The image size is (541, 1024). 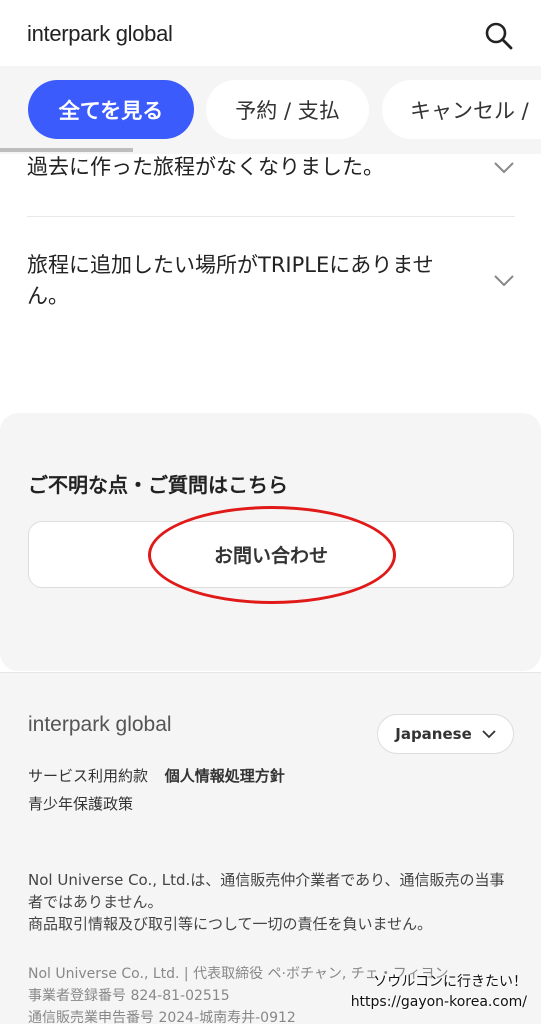 I want to click on watermark-url: https://gayon-korea.com/, so click(x=438, y=1002).